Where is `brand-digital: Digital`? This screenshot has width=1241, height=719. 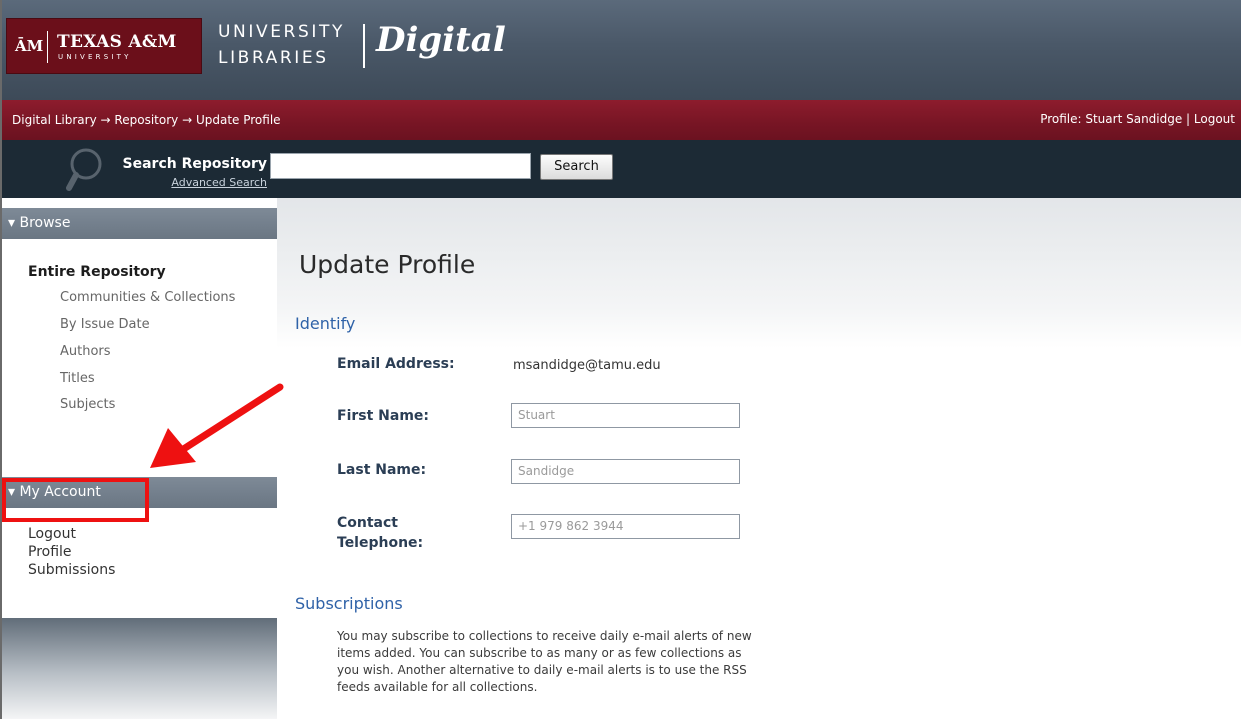 brand-digital: Digital is located at coordinates (441, 40).